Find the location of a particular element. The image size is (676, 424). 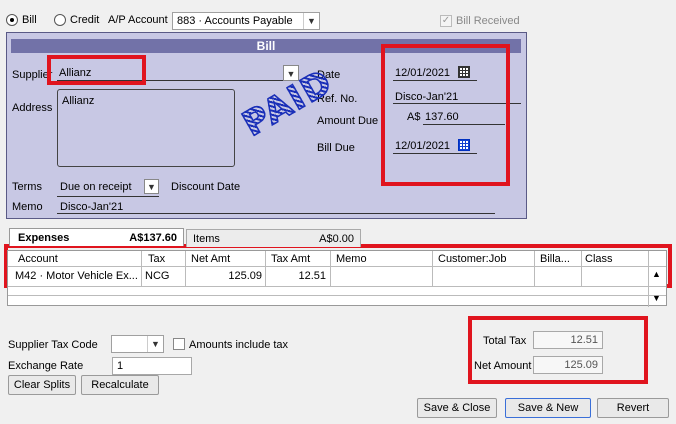

col-tax: Tax is located at coordinates (156, 260).